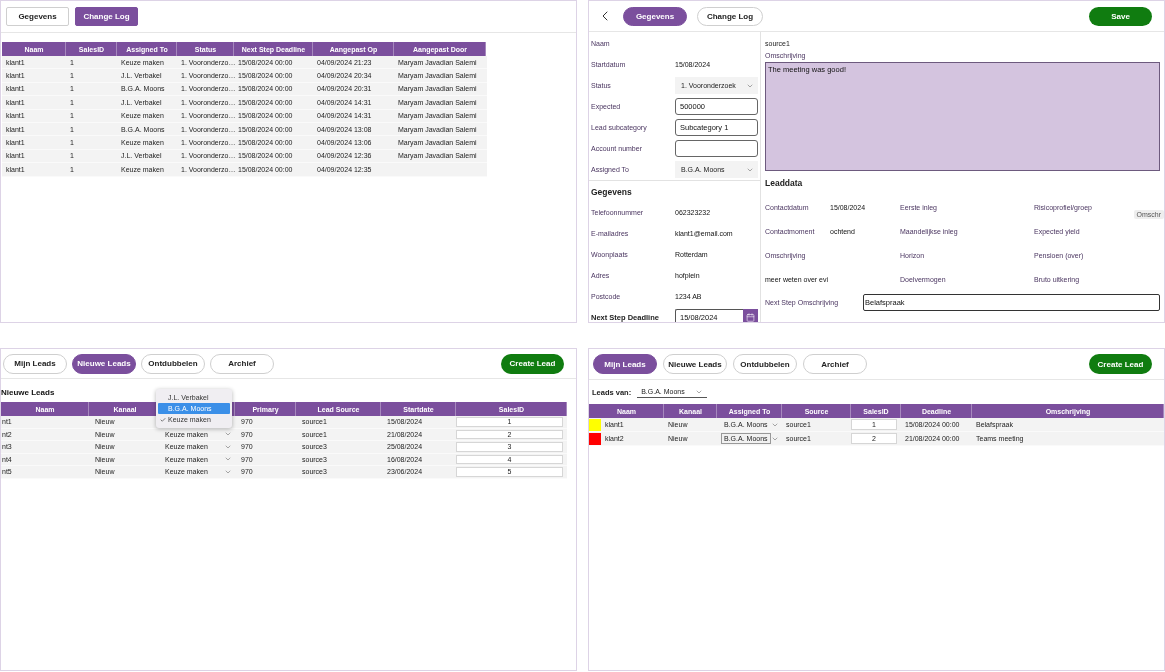 Image resolution: width=1165 pixels, height=672 pixels. Describe the element at coordinates (611, 192) in the screenshot. I see `section-heading: Gegevens` at that location.